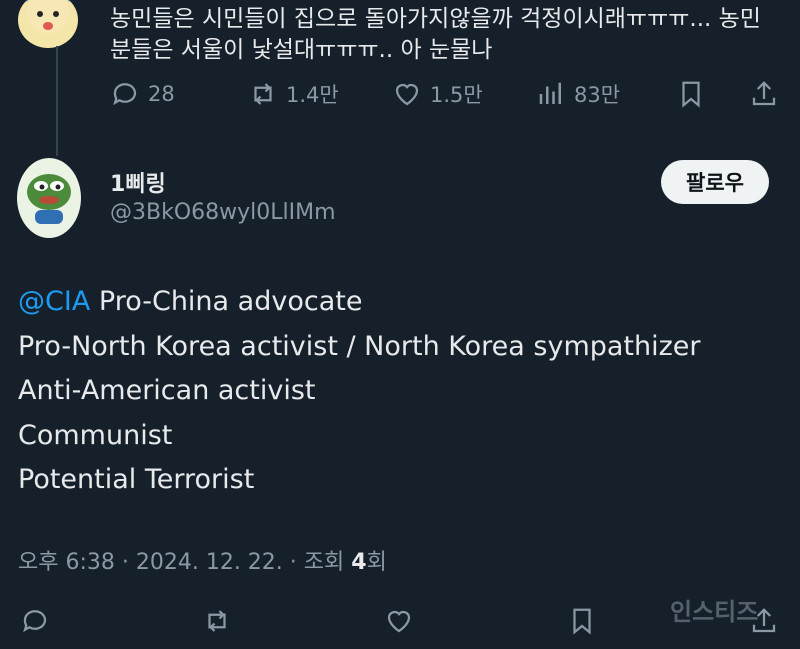  Describe the element at coordinates (223, 212) in the screenshot. I see `user-handle: @3BkO68wyl0LlIMm` at that location.